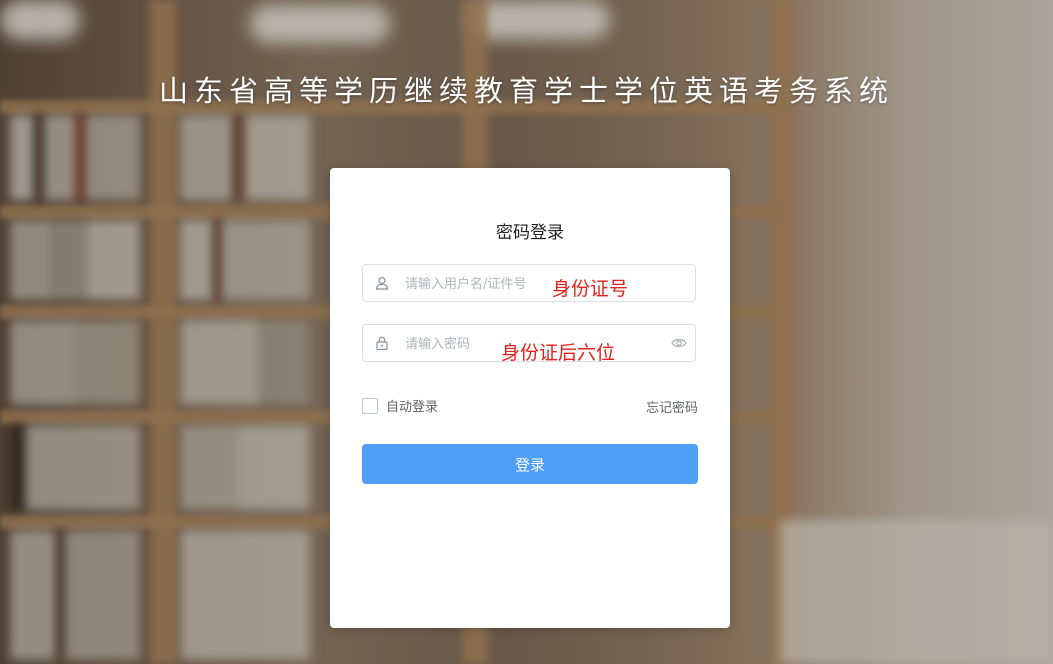 The height and width of the screenshot is (664, 1053). I want to click on eye-icon, so click(679, 343).